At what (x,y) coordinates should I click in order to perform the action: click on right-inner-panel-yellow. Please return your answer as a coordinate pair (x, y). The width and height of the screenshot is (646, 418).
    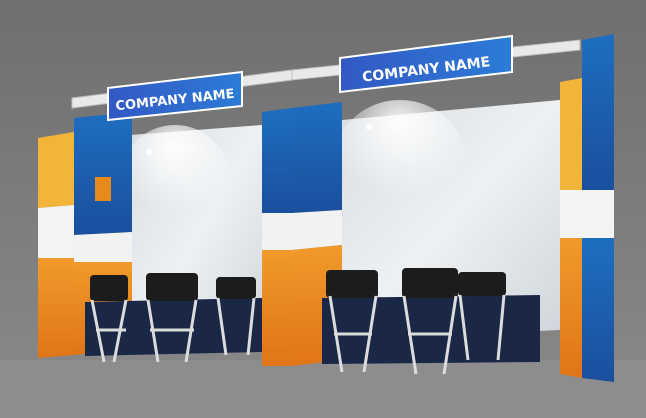
    Looking at the image, I should click on (571, 134).